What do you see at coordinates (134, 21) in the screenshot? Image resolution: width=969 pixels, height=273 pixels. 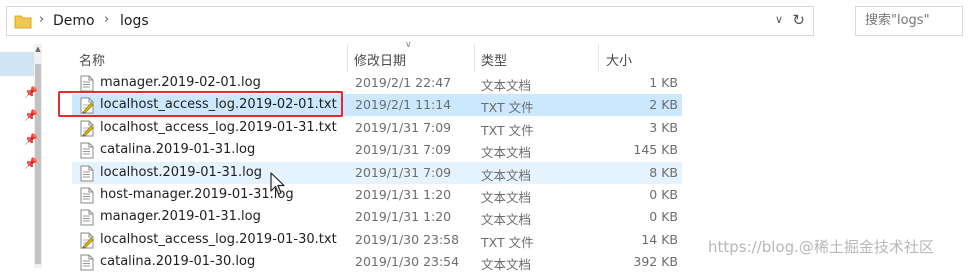 I see `breadcrumb-logs: logs` at bounding box center [134, 21].